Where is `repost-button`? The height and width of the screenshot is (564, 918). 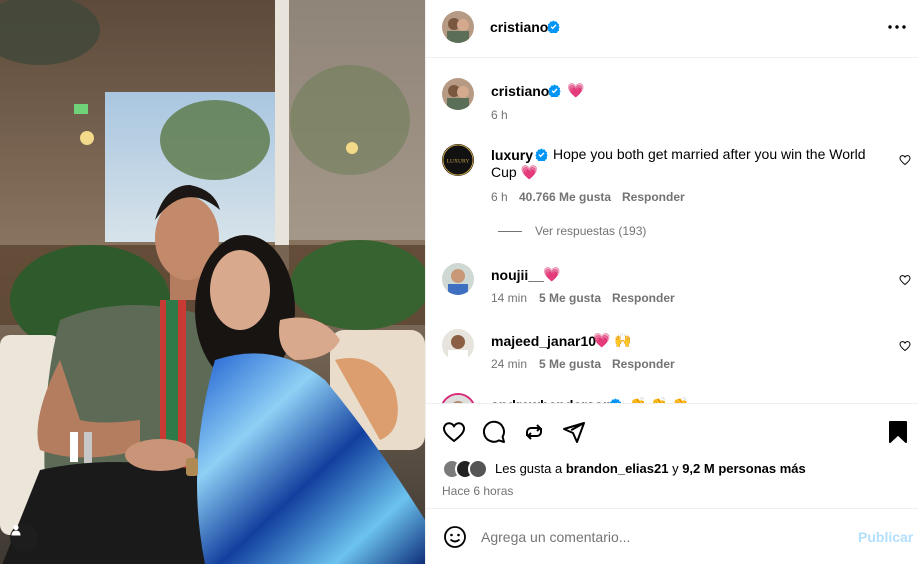
repost-button is located at coordinates (534, 432).